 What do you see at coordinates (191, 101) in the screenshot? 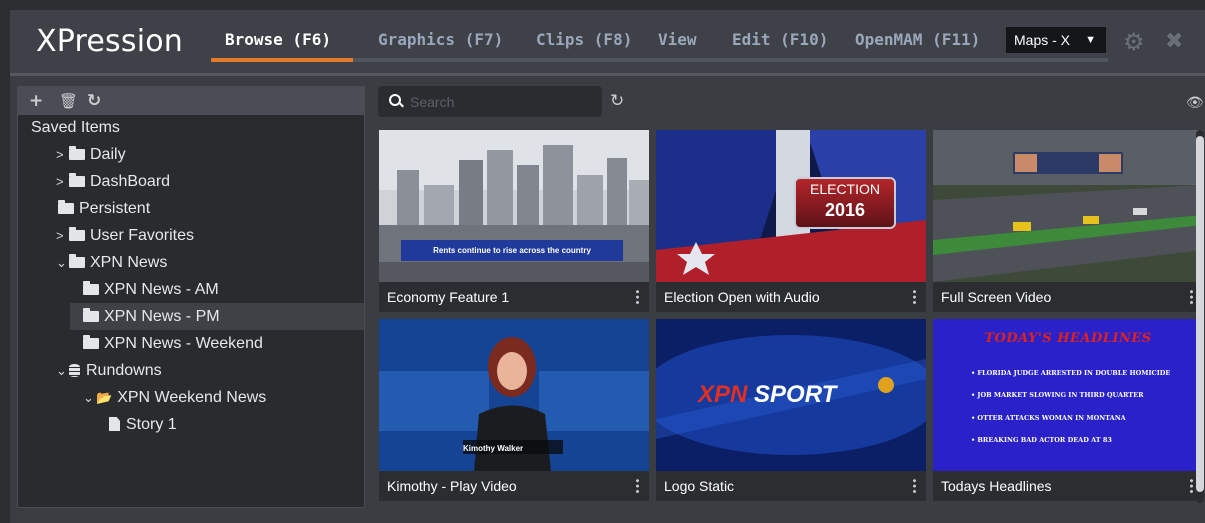
I see `tree-toolbar: + 🗑 ↻` at bounding box center [191, 101].